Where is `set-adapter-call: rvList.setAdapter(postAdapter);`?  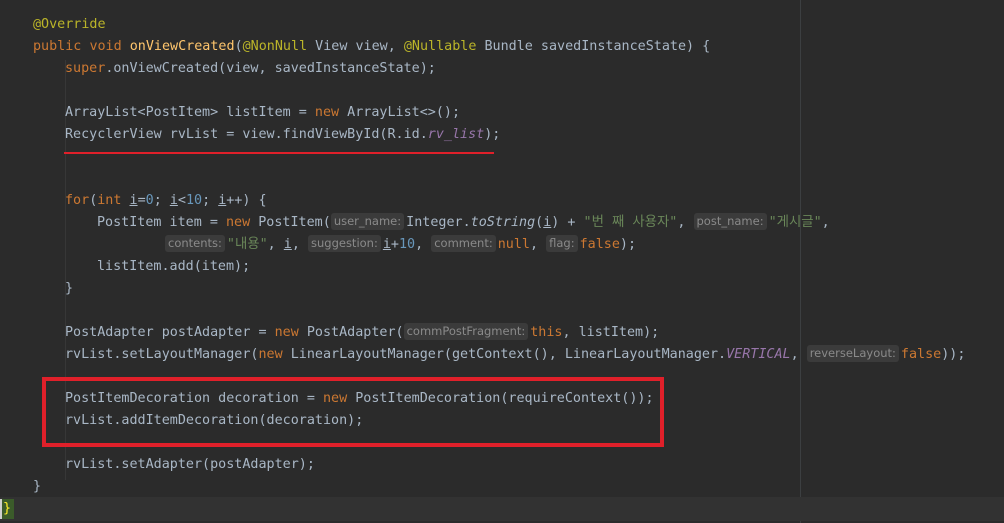 set-adapter-call: rvList.setAdapter(postAdapter); is located at coordinates (190, 464).